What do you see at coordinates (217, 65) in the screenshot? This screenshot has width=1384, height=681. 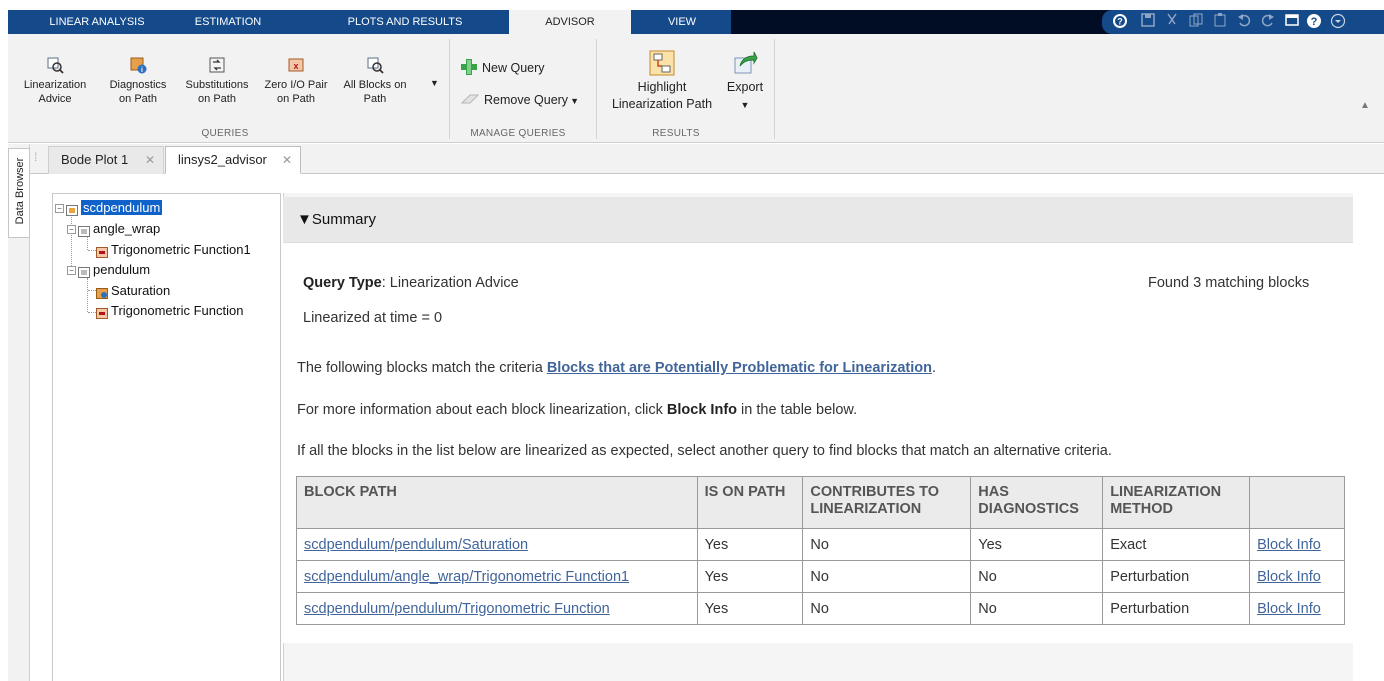 I see `substitutions-icon` at bounding box center [217, 65].